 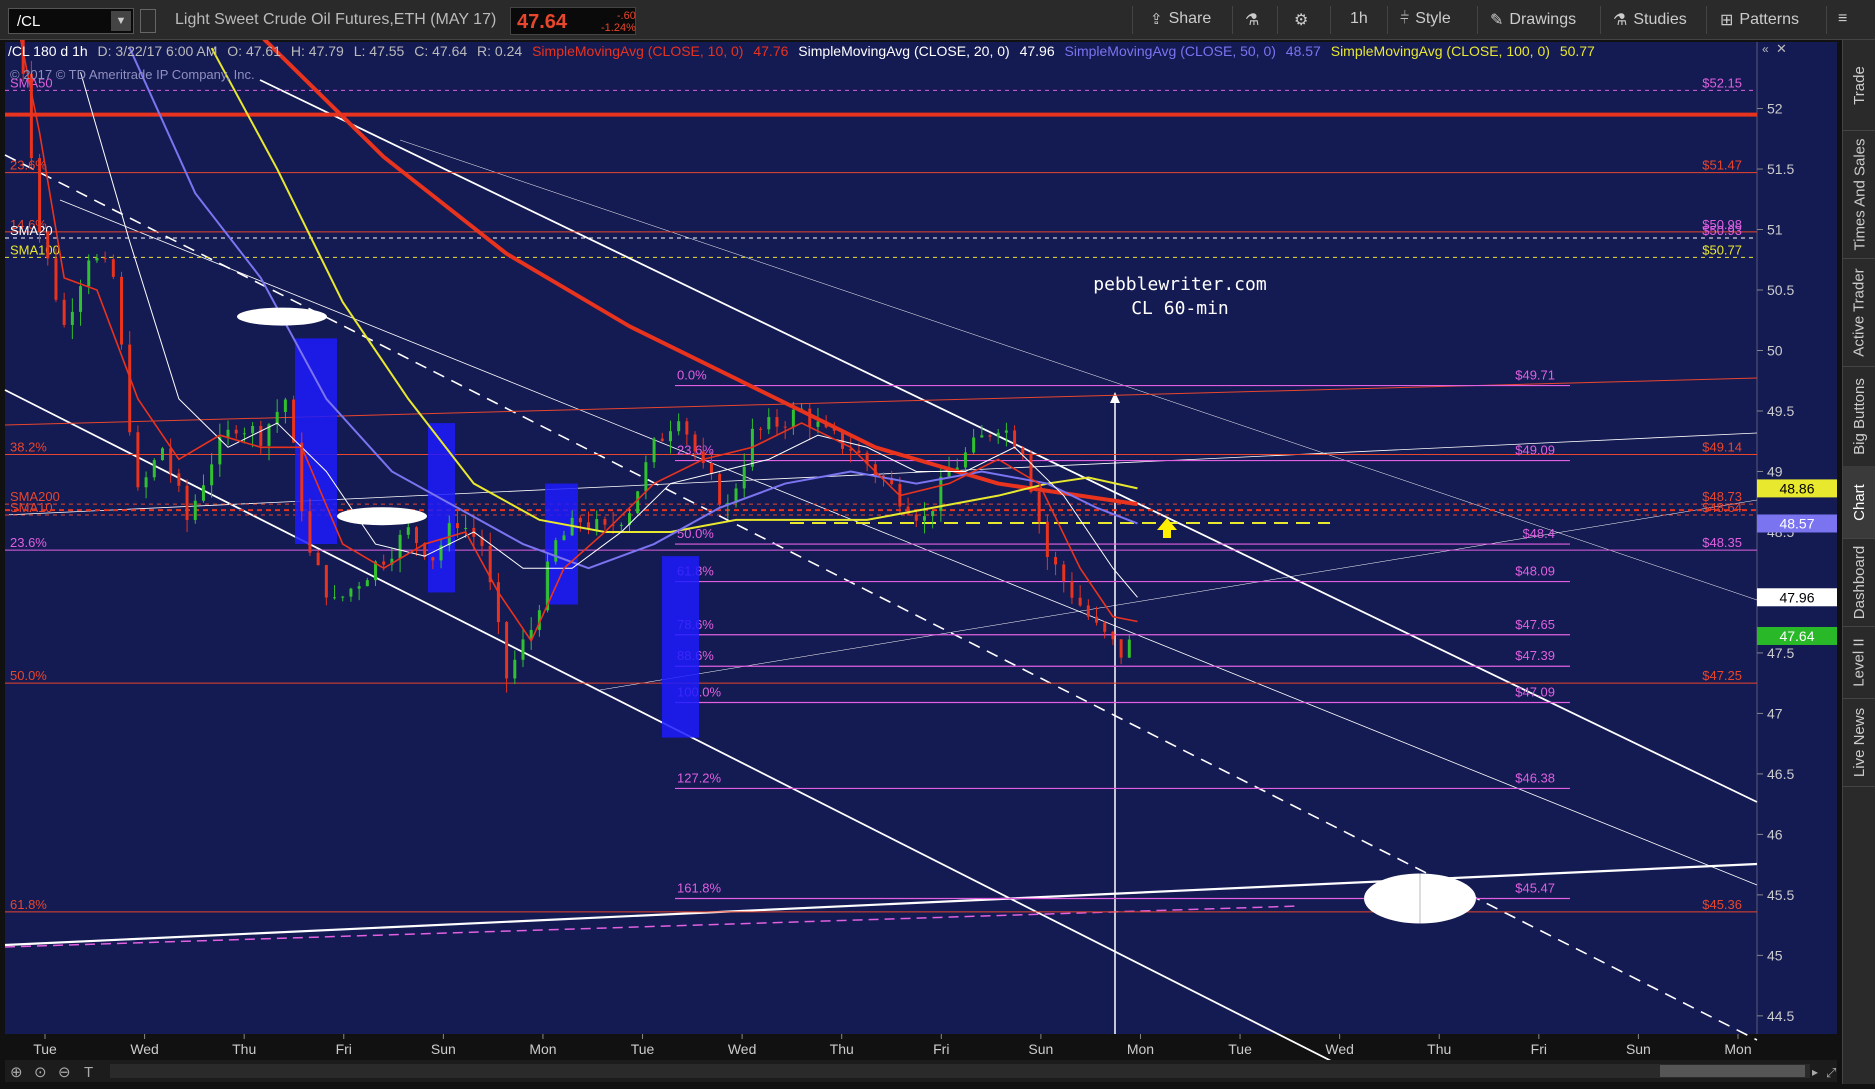 I want to click on toolbar-menu-button: ≡, so click(x=1842, y=19).